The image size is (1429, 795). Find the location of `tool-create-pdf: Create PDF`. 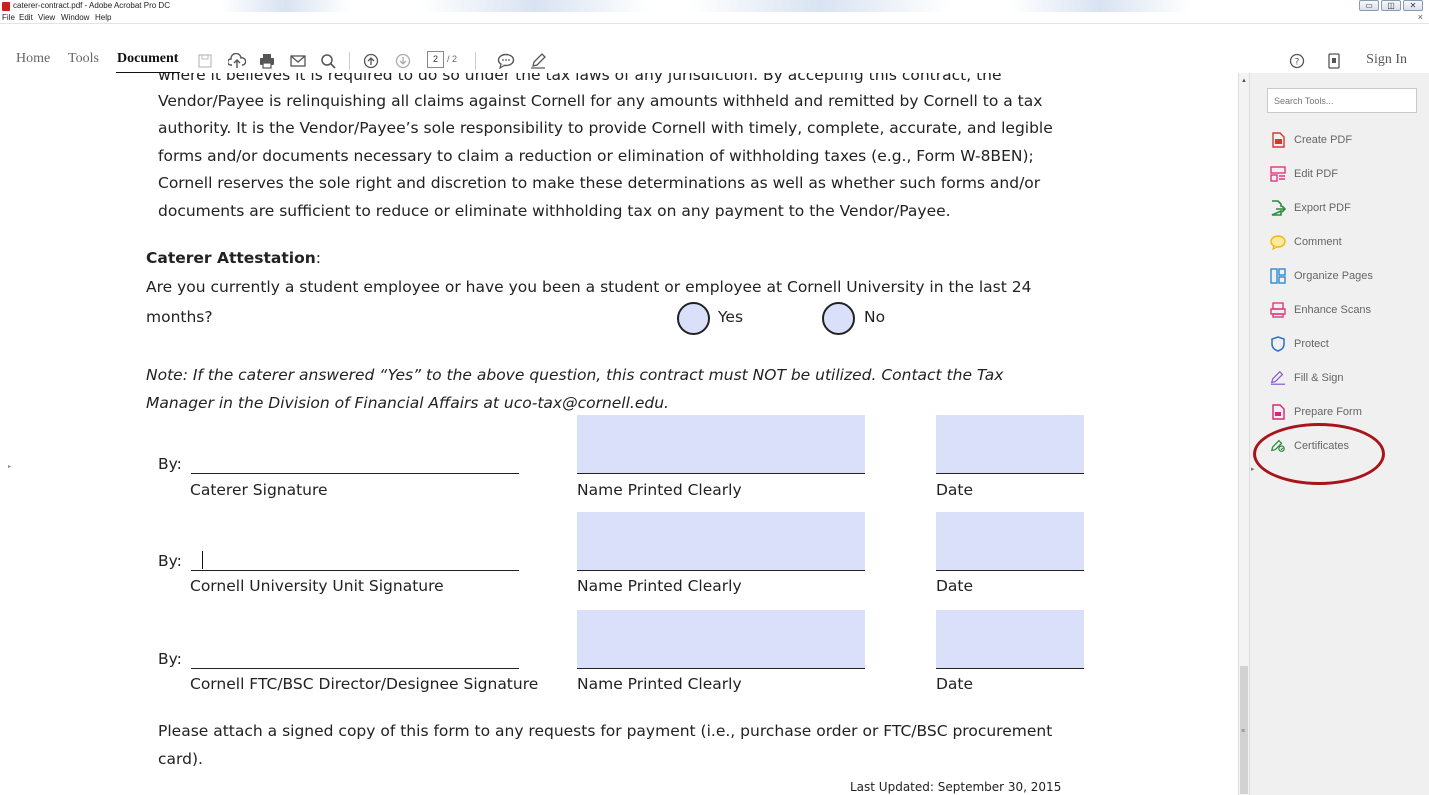

tool-create-pdf: Create PDF is located at coordinates (1311, 140).